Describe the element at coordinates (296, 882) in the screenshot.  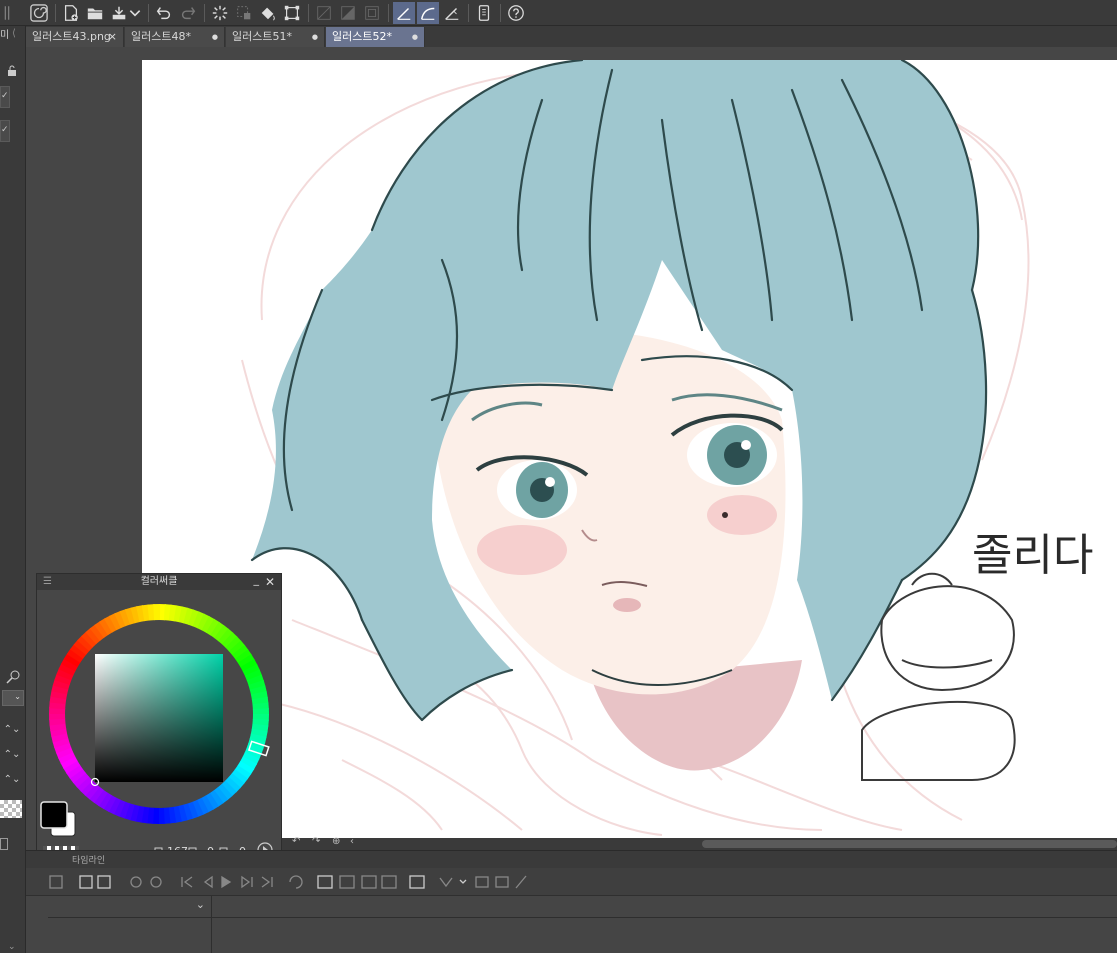
I see `loop-icon` at that location.